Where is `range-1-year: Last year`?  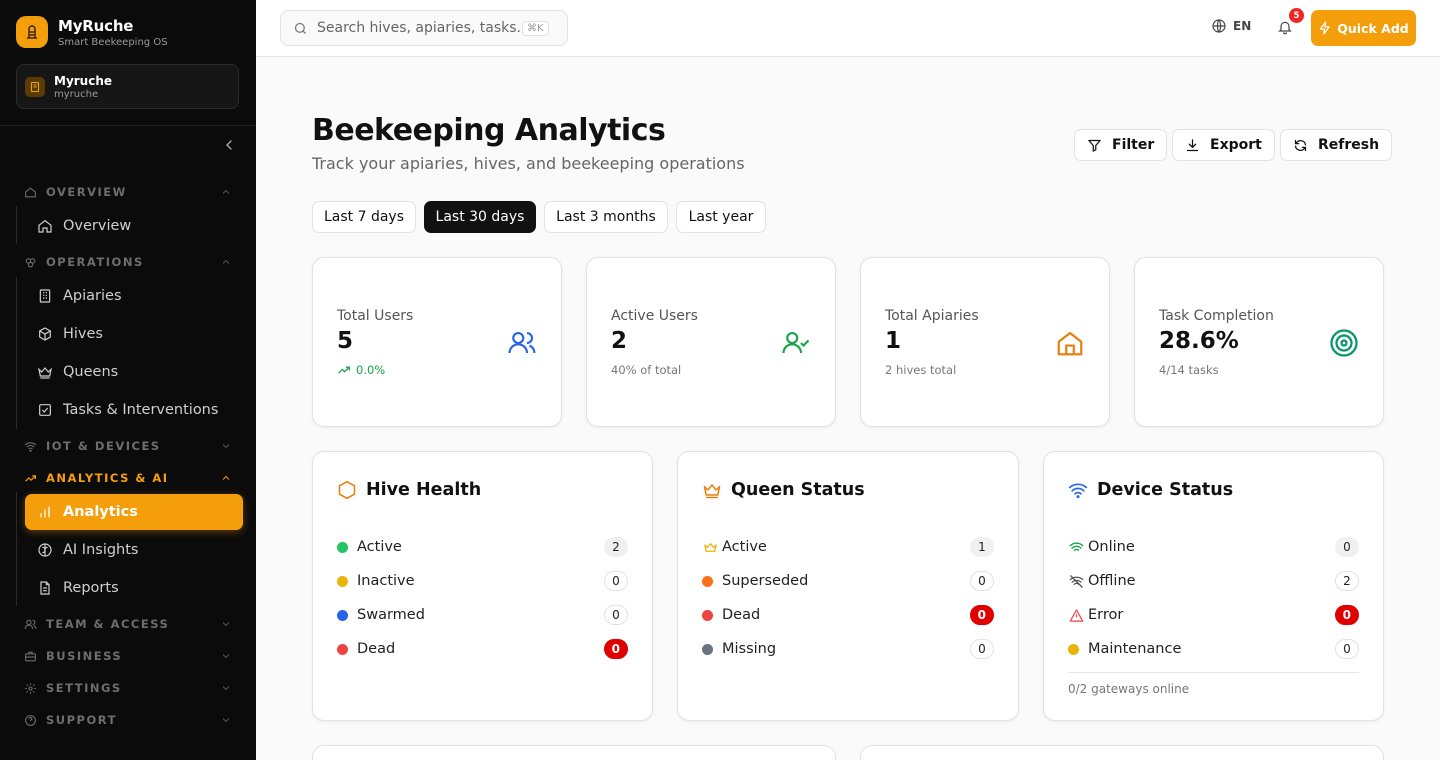
range-1-year: Last year is located at coordinates (721, 217).